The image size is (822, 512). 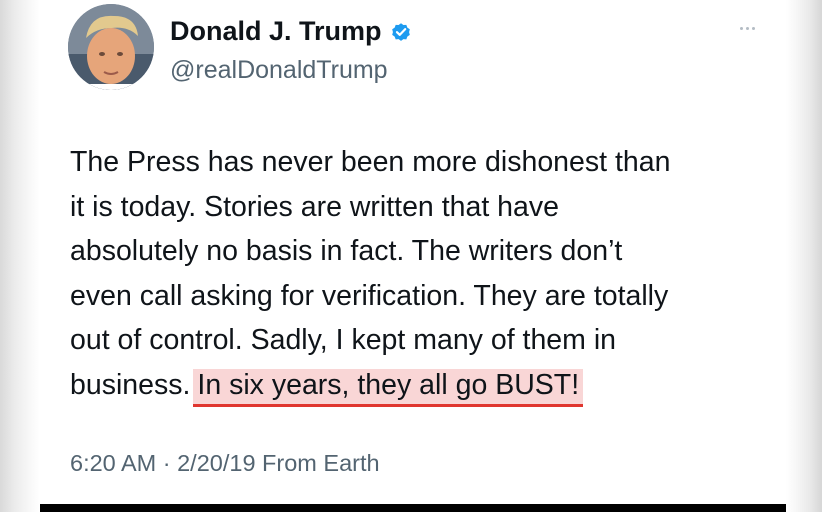 I want to click on left-edge-shadow, so click(x=20, y=256).